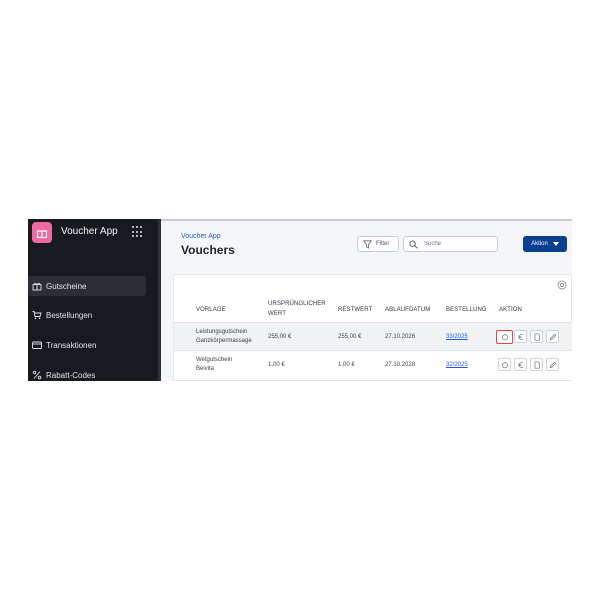 This screenshot has height=600, width=600. Describe the element at coordinates (224, 337) in the screenshot. I see `cell-template: Leistungsgutschein Ganzkörpermassage` at that location.